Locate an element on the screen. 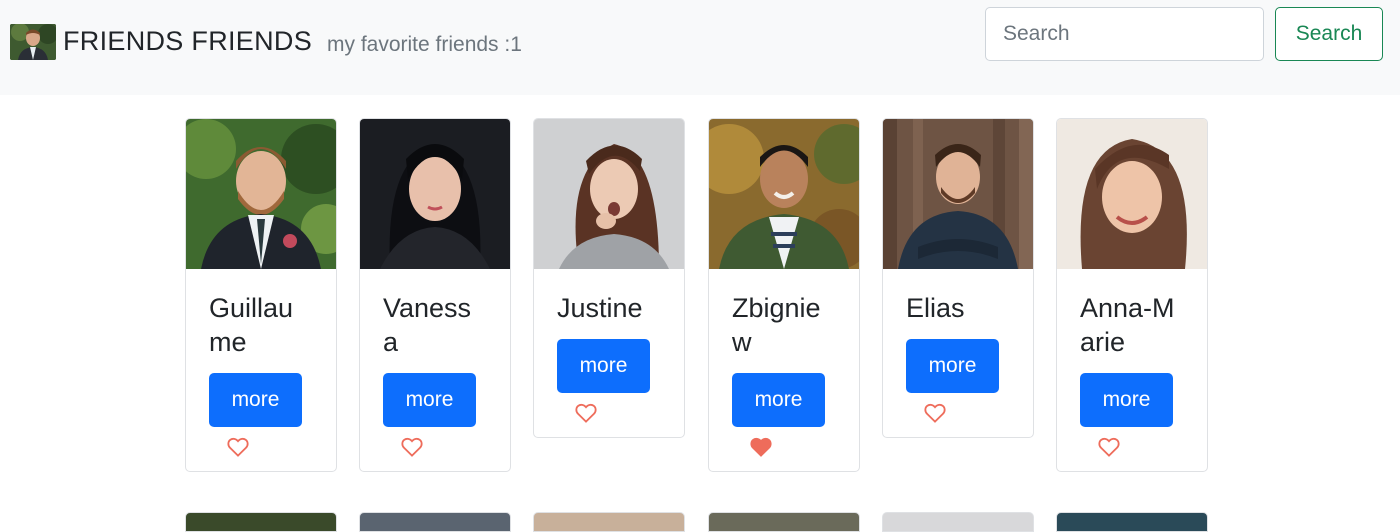  friend-name: Anna-Marie is located at coordinates (1127, 325).